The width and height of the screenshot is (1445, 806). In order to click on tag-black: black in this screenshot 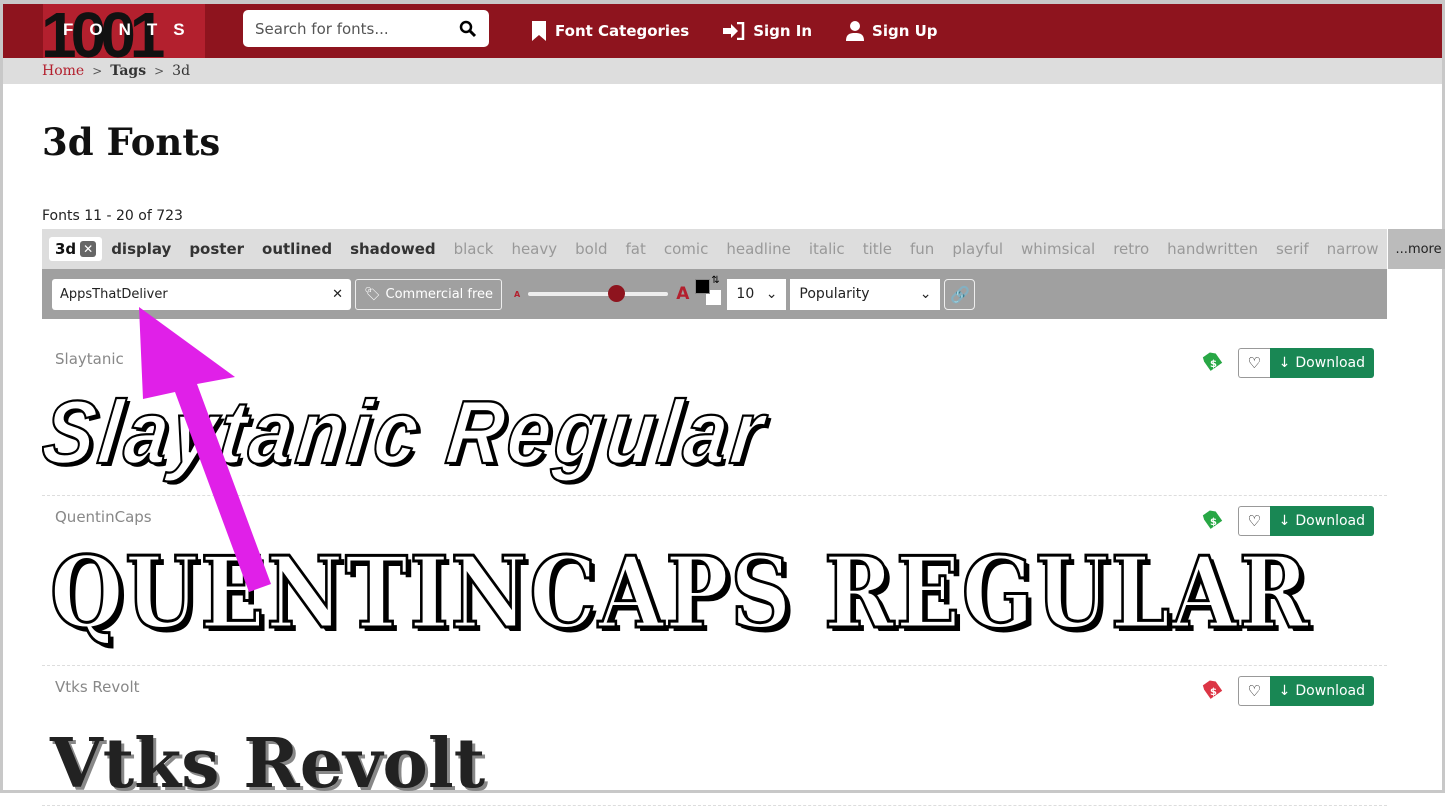, I will do `click(474, 249)`.